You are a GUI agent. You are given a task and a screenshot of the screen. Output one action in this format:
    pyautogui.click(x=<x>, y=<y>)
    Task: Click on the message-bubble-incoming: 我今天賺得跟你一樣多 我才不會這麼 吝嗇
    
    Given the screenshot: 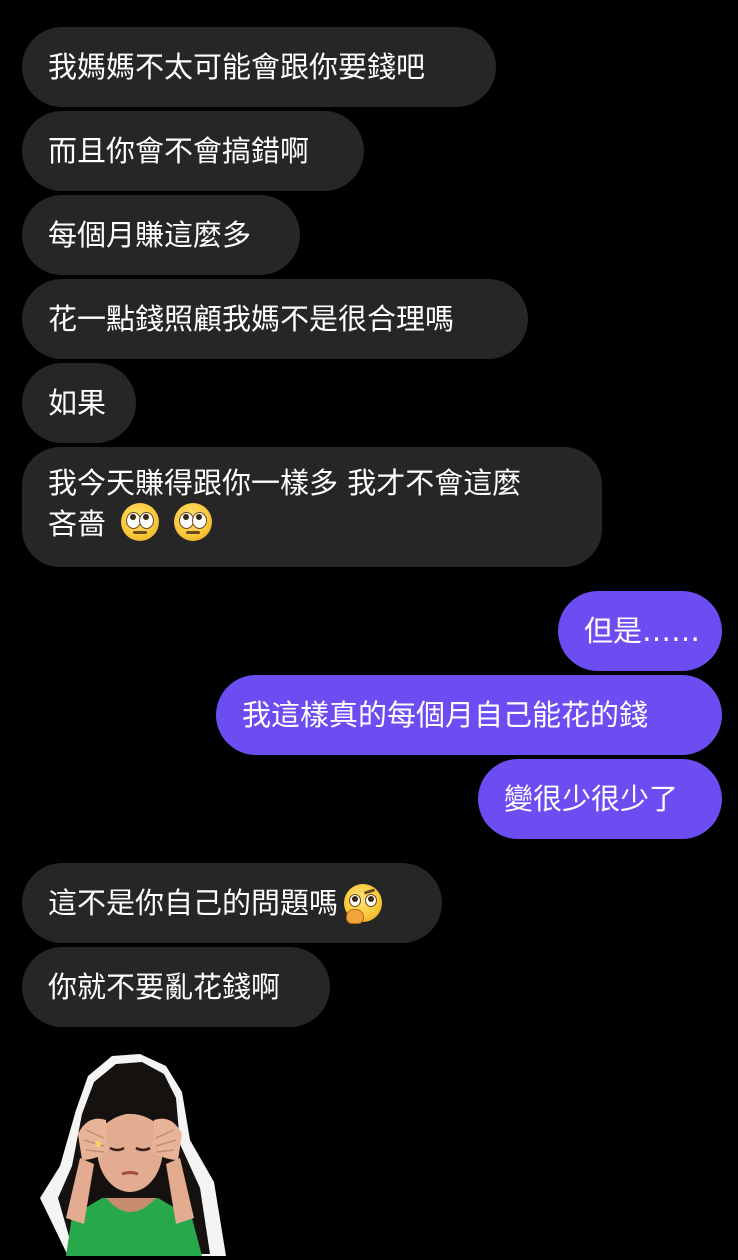 What is the action you would take?
    pyautogui.click(x=312, y=507)
    